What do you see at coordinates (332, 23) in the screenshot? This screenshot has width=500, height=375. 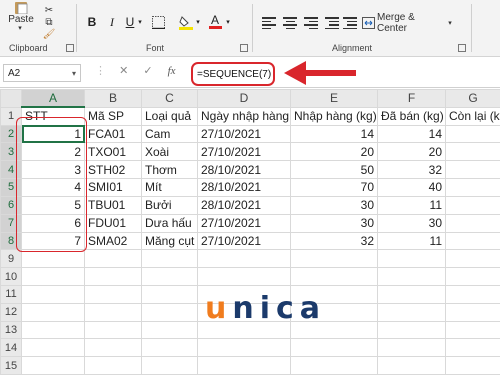 I see `decrease-indent-icon` at bounding box center [332, 23].